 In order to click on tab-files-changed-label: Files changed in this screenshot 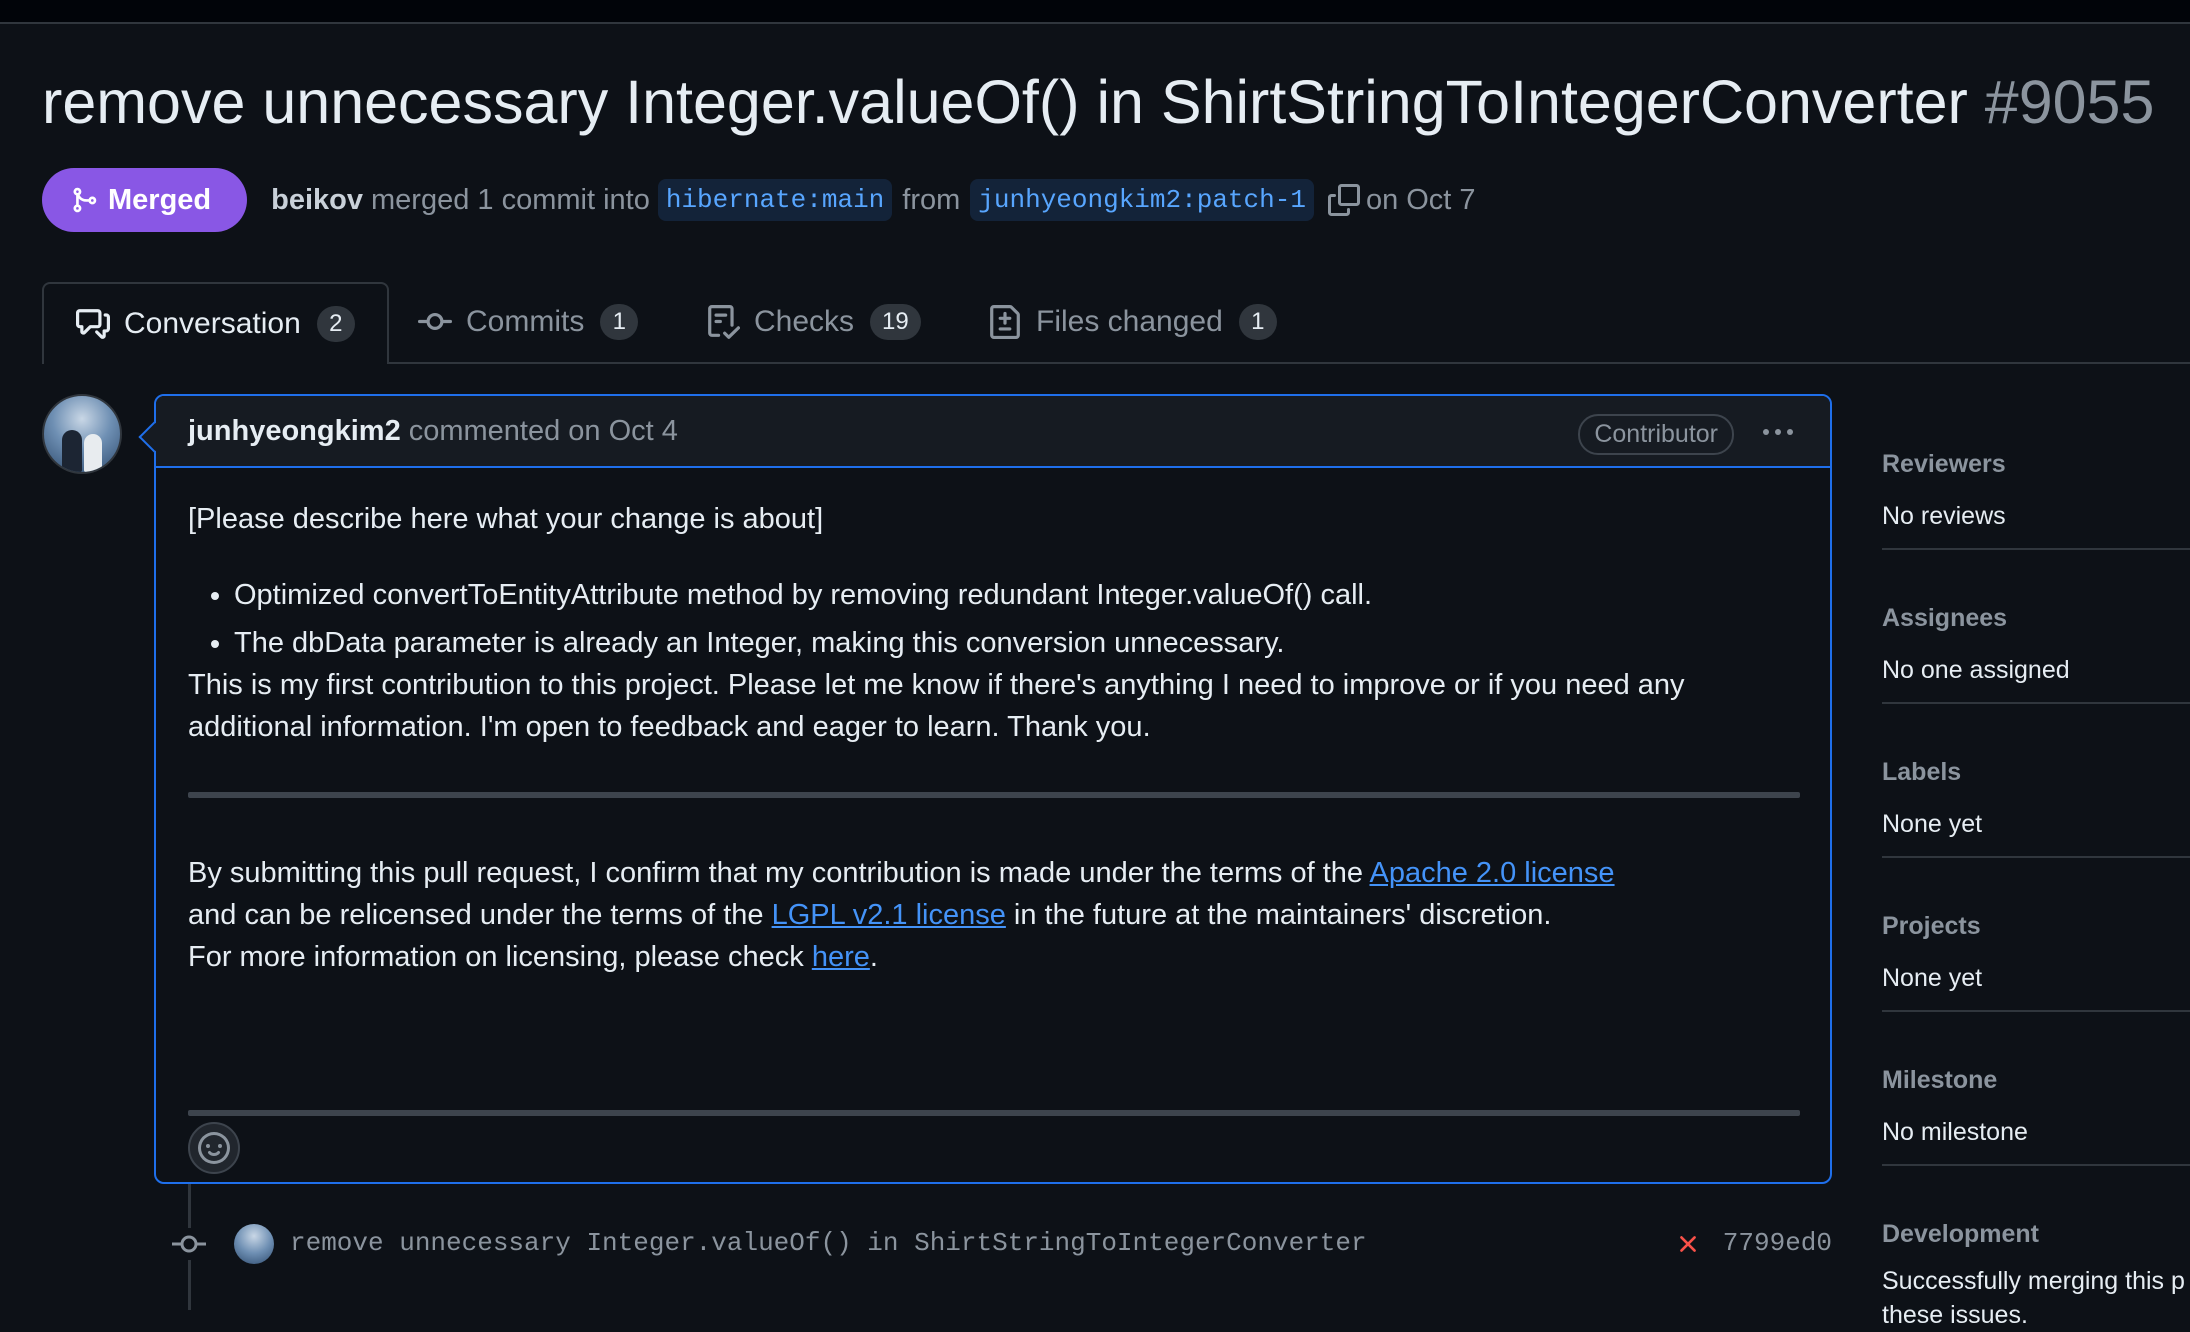, I will do `click(1129, 321)`.